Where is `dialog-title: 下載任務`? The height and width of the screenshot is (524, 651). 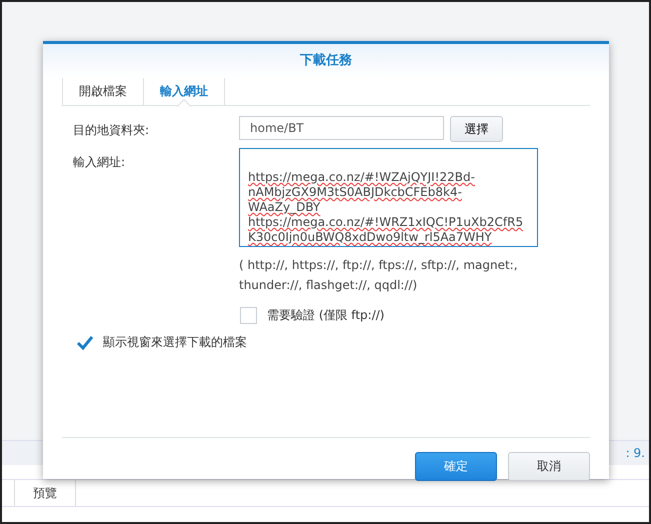 dialog-title: 下載任務 is located at coordinates (326, 61).